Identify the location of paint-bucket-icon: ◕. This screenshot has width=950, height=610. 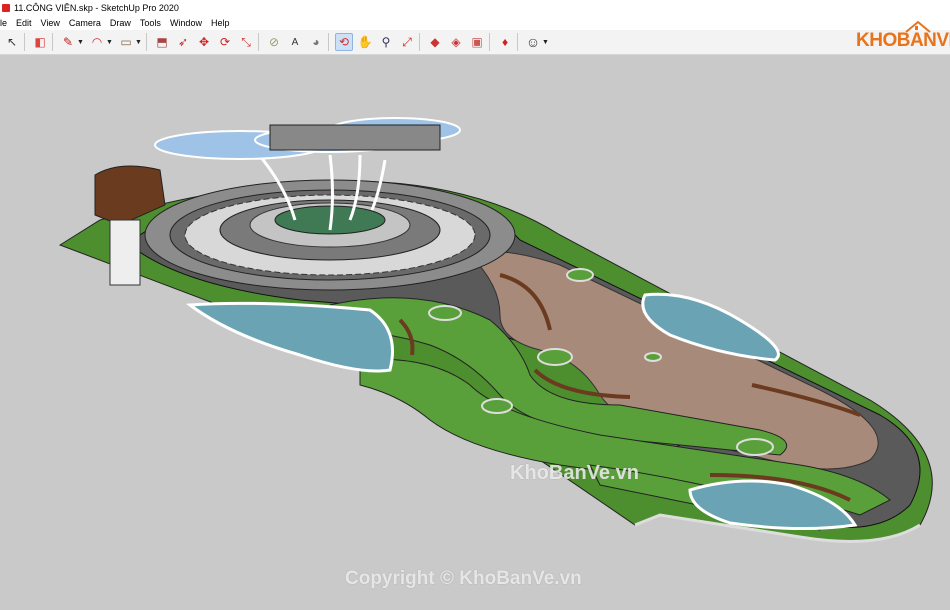
(316, 42).